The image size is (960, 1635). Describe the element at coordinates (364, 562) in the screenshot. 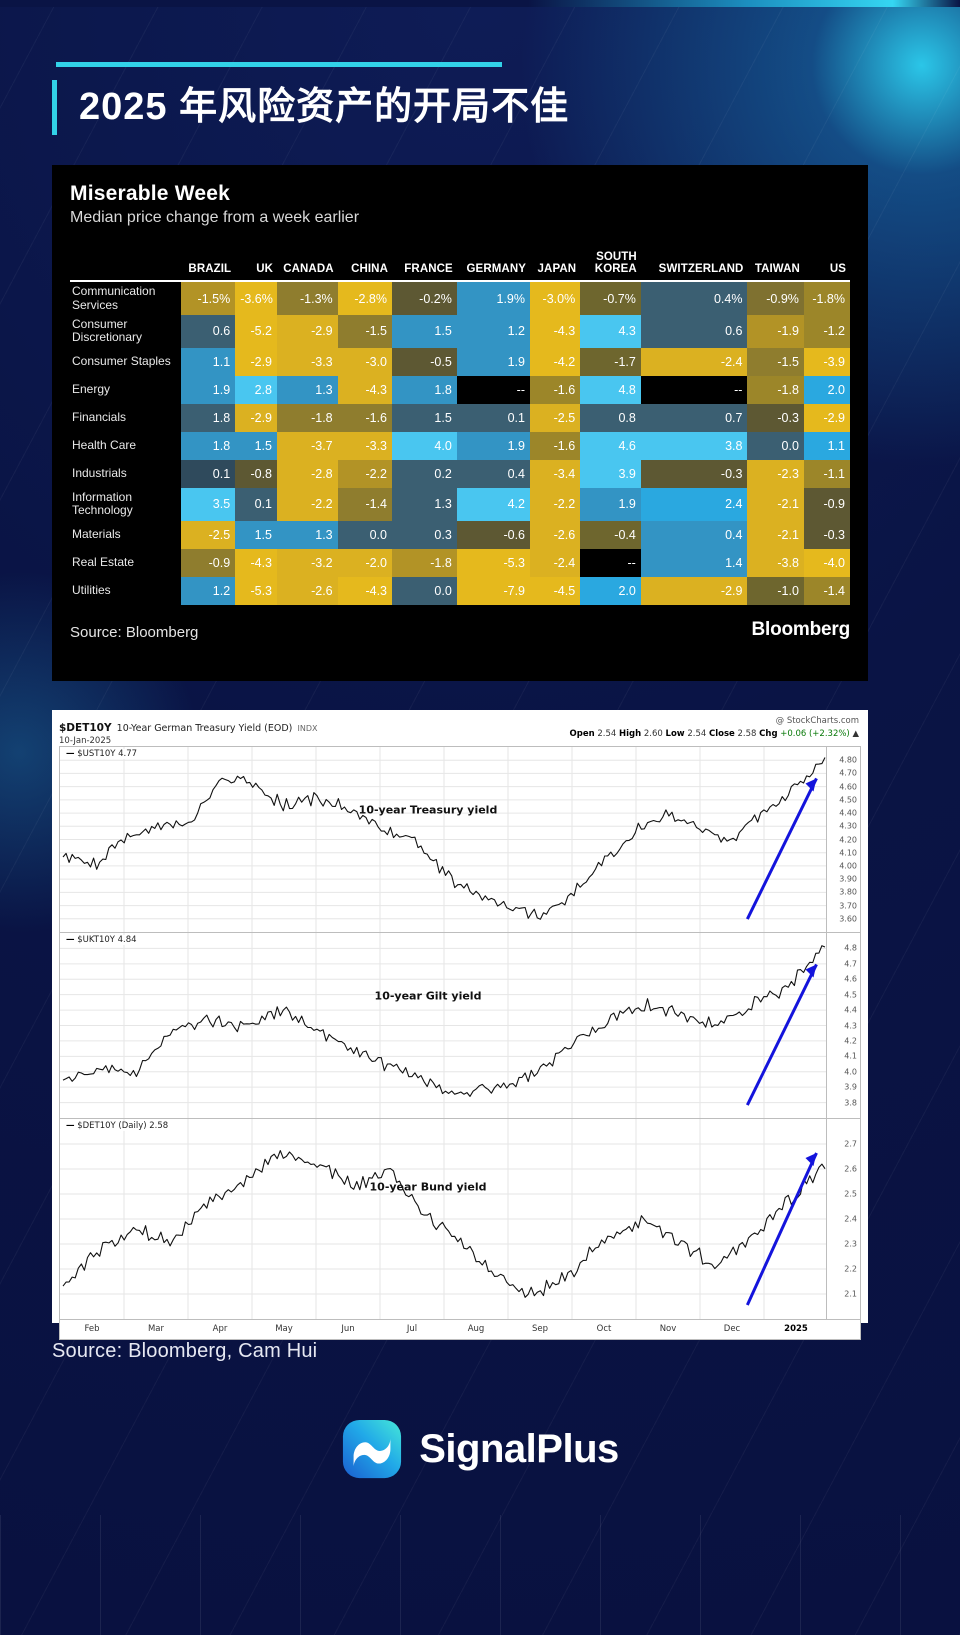

I see `heatmap-cell: -2.0` at that location.